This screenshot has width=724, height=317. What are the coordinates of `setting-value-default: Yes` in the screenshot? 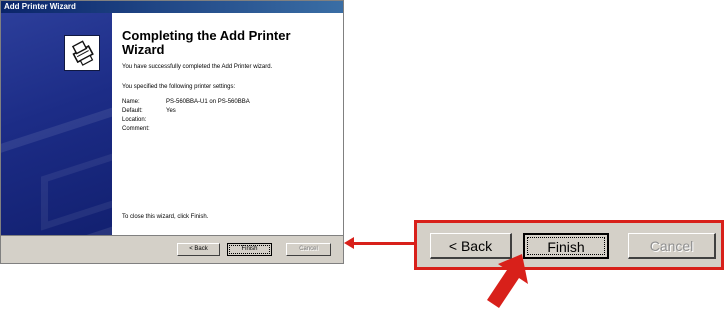 It's located at (171, 111).